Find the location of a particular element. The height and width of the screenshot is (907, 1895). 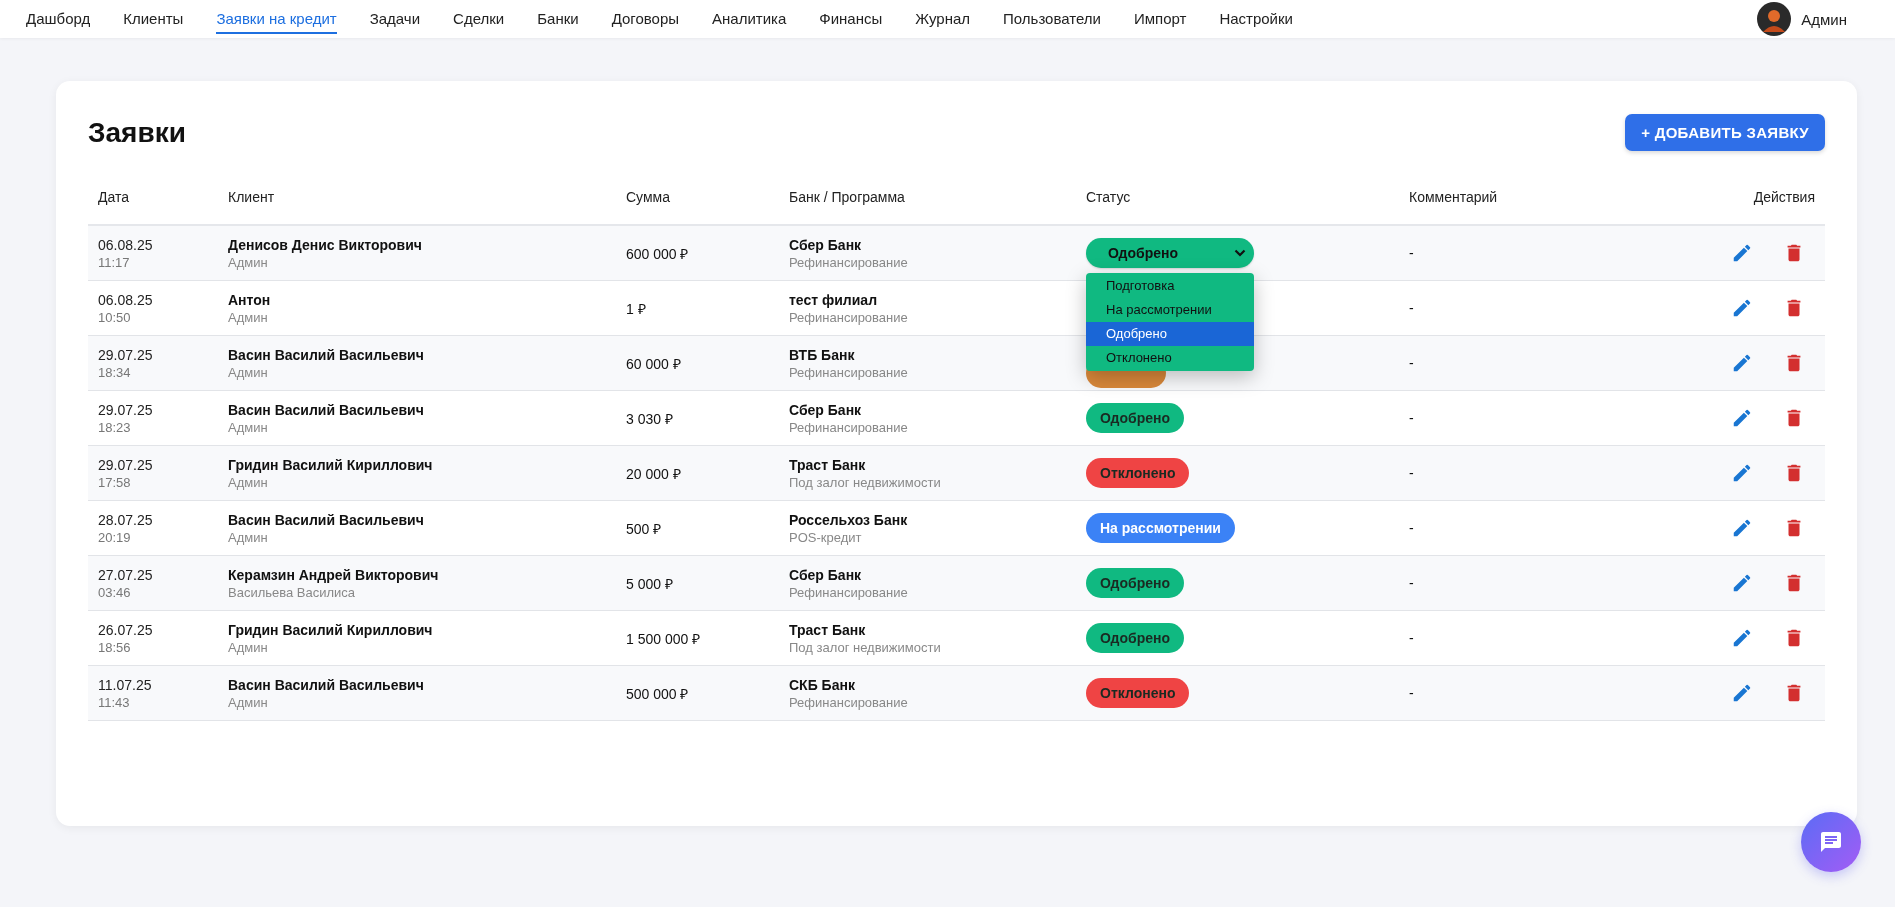

date-text: 11.07.25 is located at coordinates (125, 684).